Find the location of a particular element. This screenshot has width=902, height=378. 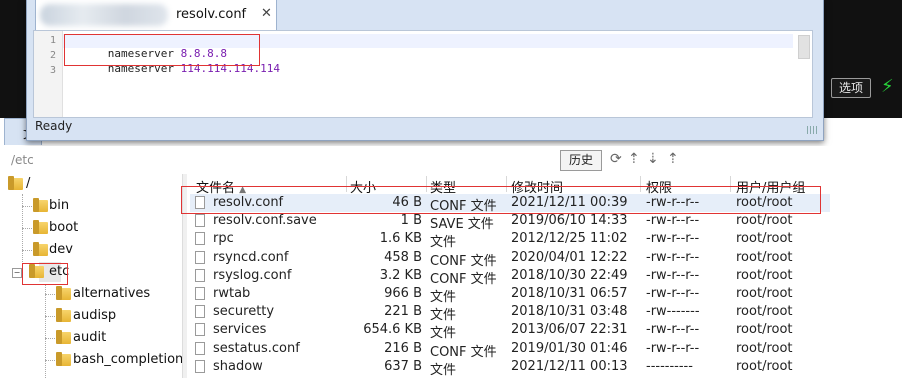

bolt-icon: ⚡ is located at coordinates (887, 86).